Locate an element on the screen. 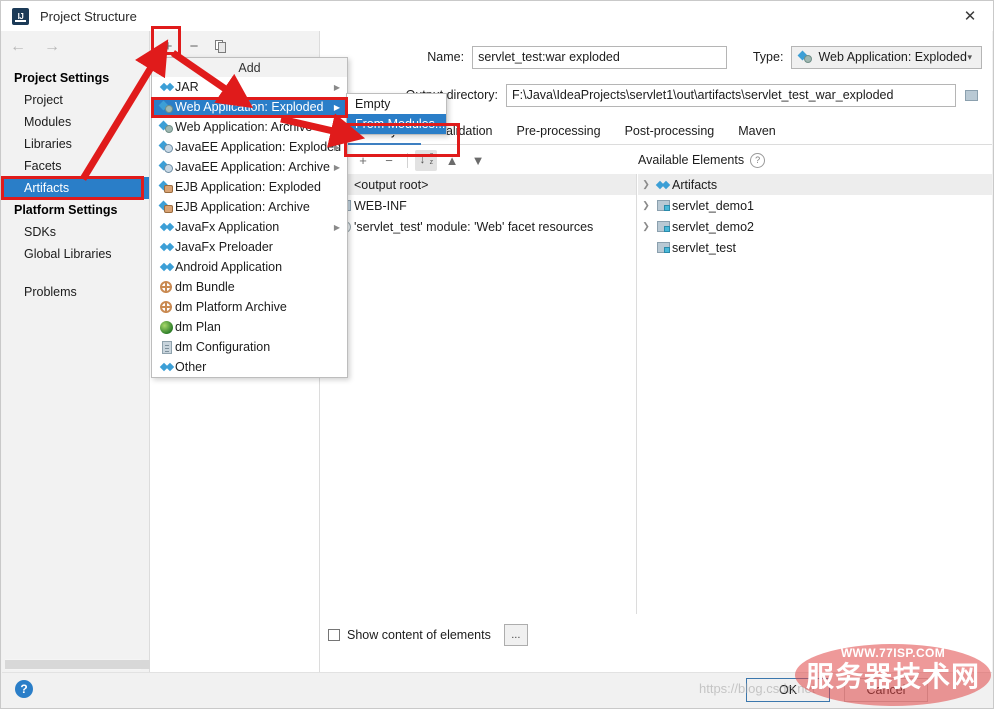 This screenshot has width=994, height=710. scrollbar-thumb is located at coordinates (79, 664).